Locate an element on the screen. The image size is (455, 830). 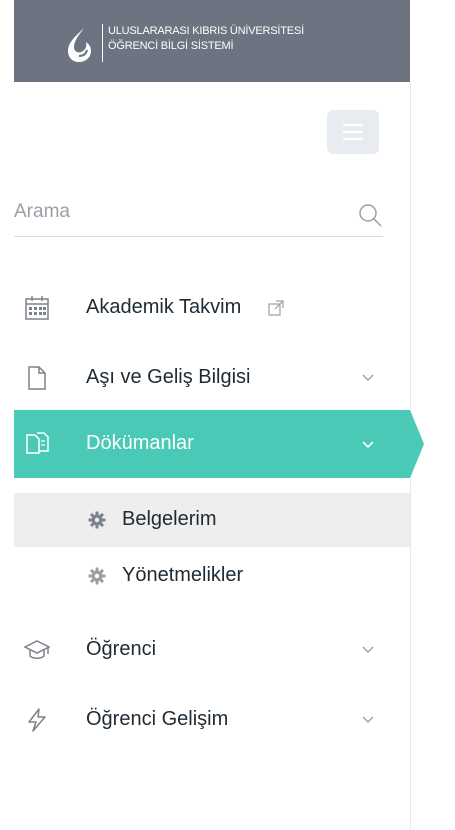
menu-item-label: Akademik Takvim is located at coordinates (164, 307).